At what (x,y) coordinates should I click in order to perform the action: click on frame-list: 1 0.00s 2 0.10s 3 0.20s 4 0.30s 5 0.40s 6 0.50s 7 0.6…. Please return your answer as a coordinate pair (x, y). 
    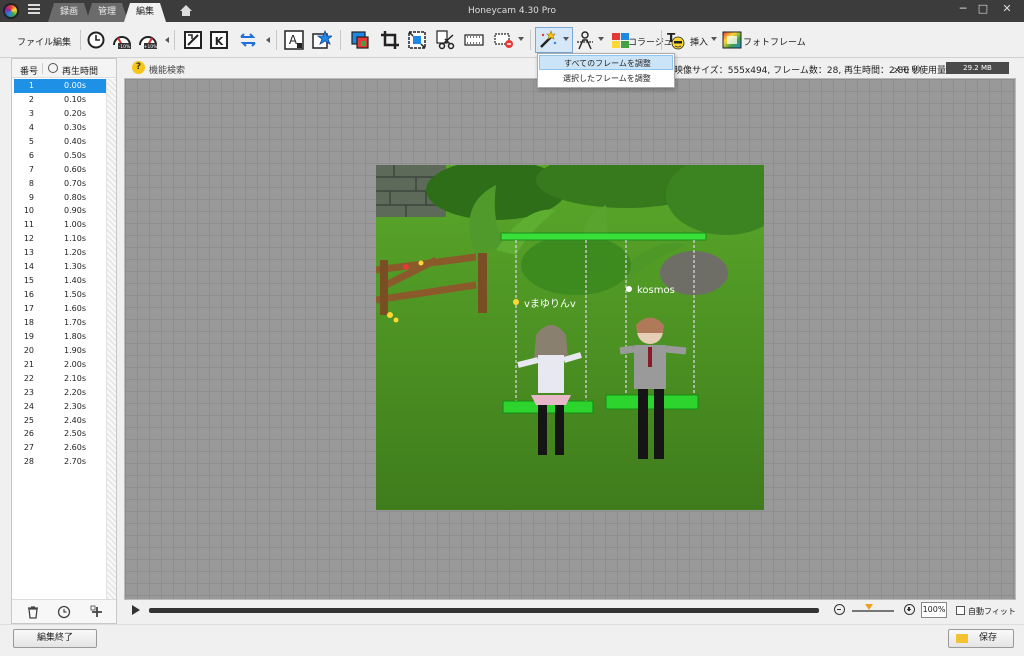
    Looking at the image, I should click on (60, 274).